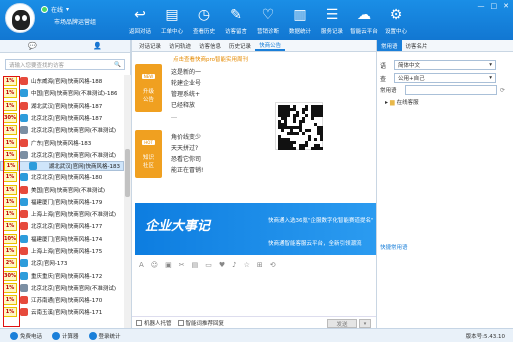  I want to click on news-line: 已经释放, so click(198, 105).